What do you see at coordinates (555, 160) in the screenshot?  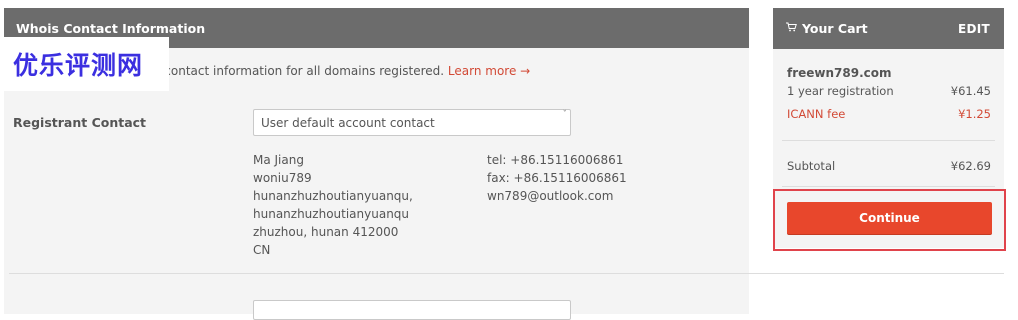 I see `tel-line: tel: +86.15116006861` at bounding box center [555, 160].